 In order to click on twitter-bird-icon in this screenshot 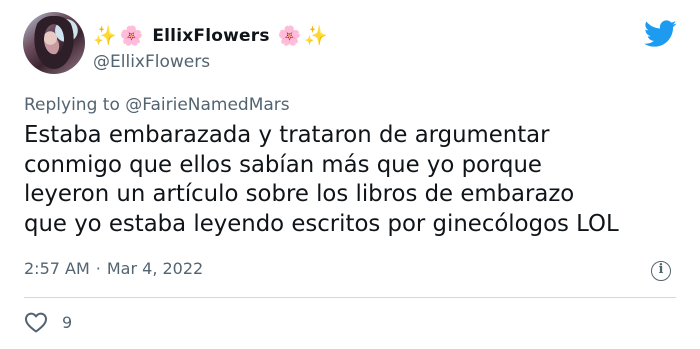, I will do `click(660, 34)`.